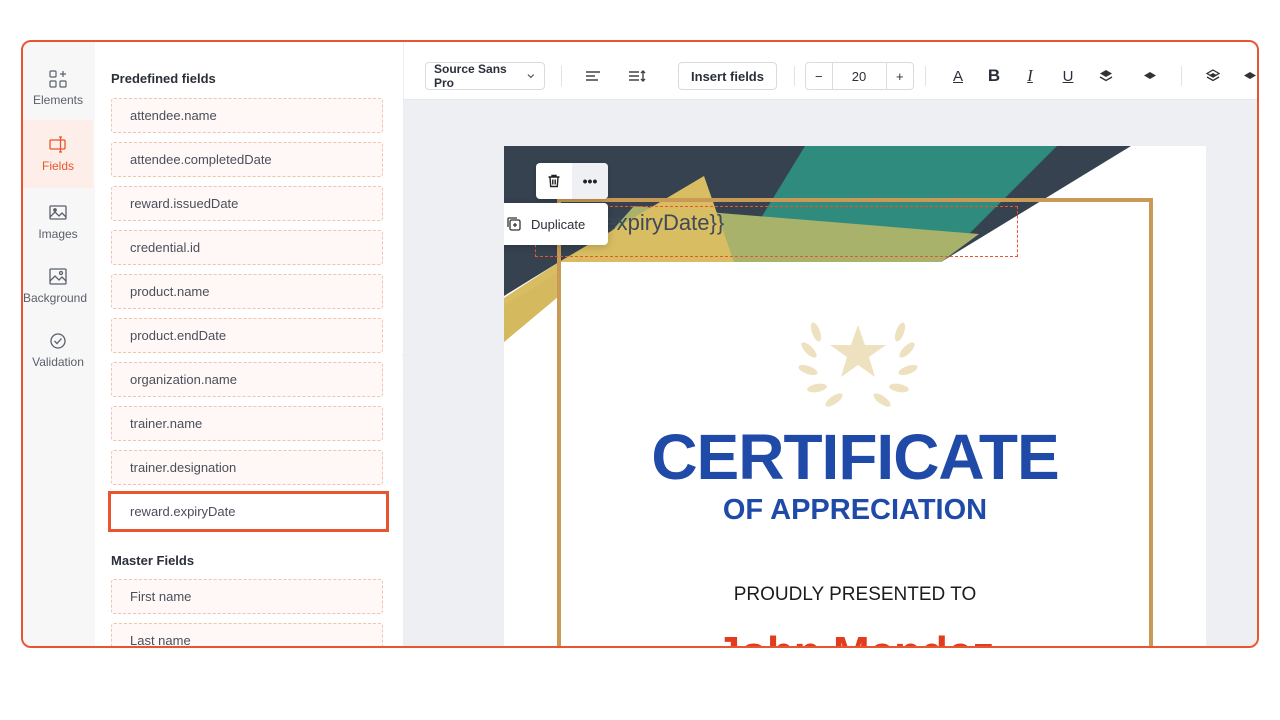 This screenshot has height=720, width=1280. I want to click on rail-item-elements: Elements, so click(58, 88).